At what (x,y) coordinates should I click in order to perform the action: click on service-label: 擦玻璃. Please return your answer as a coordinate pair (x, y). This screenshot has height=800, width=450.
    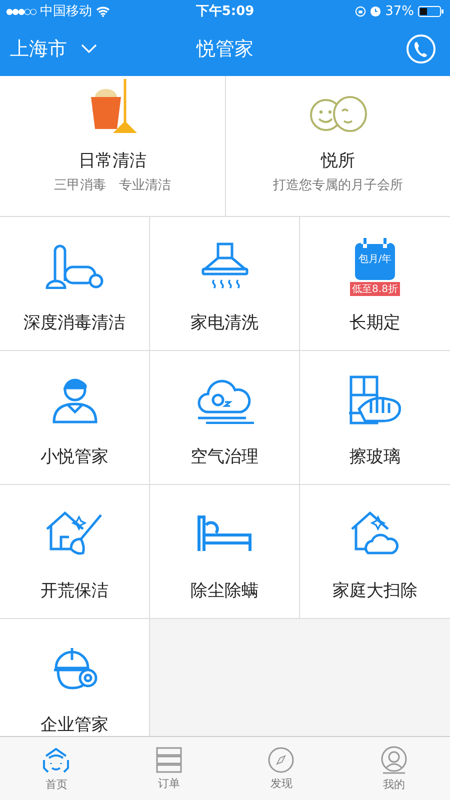
    Looking at the image, I should click on (375, 457).